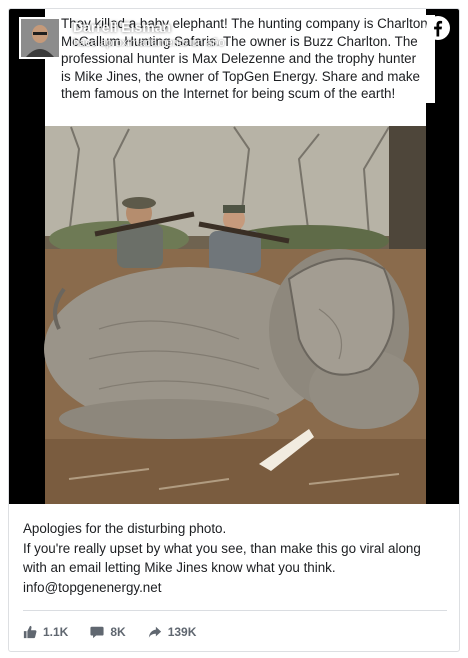 This screenshot has width=468, height=658. I want to click on avatar-image, so click(40, 38).